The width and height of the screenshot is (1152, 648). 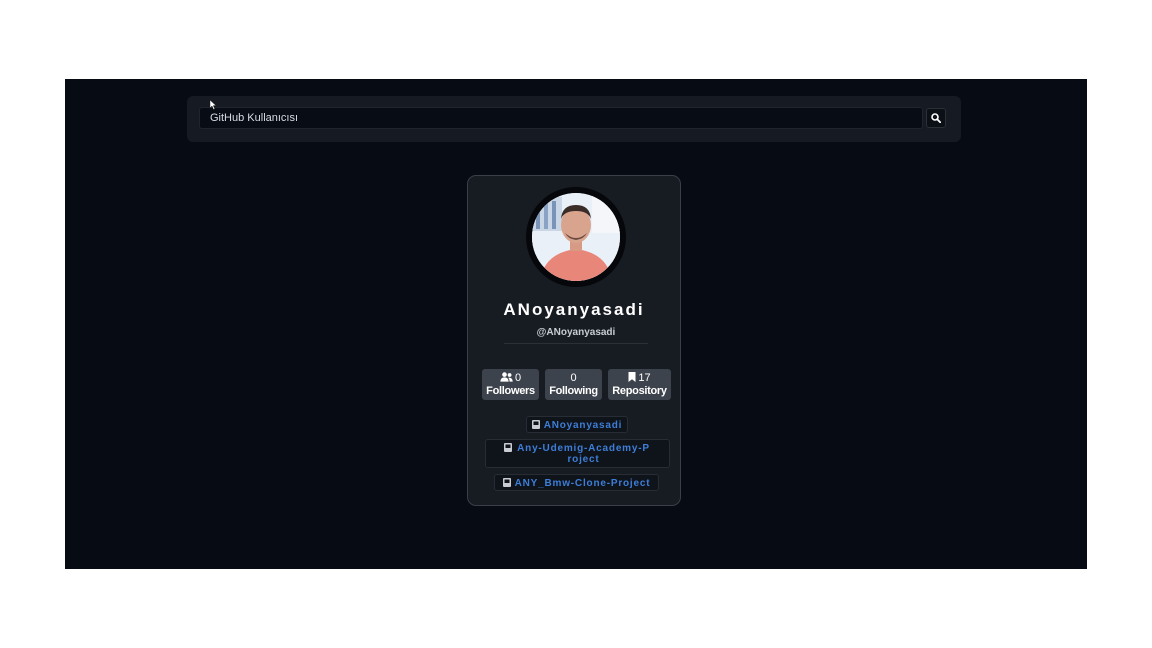 What do you see at coordinates (510, 391) in the screenshot?
I see `followers-label: Followers` at bounding box center [510, 391].